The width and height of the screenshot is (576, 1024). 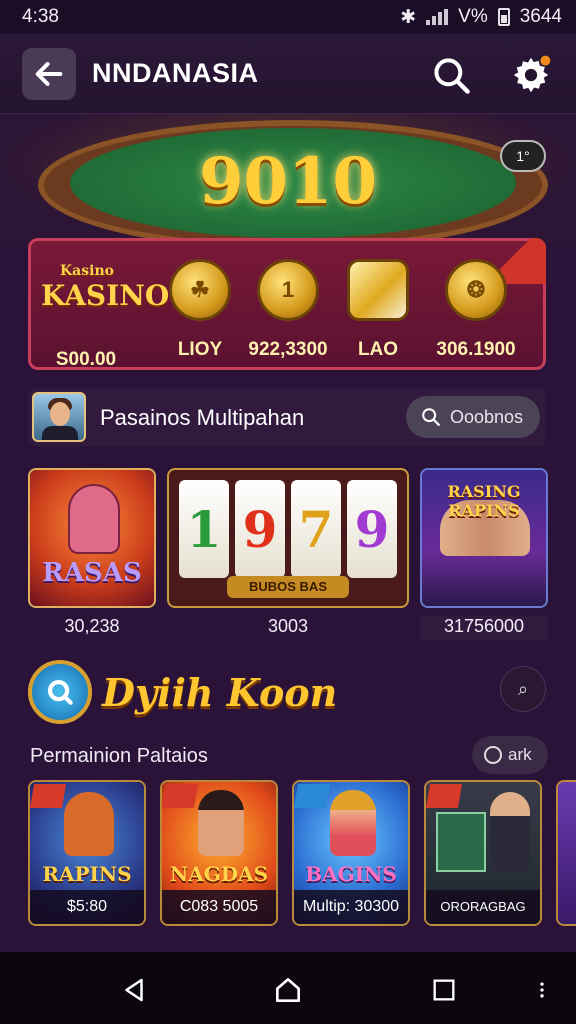 I want to click on magnifier-icon, so click(x=60, y=692).